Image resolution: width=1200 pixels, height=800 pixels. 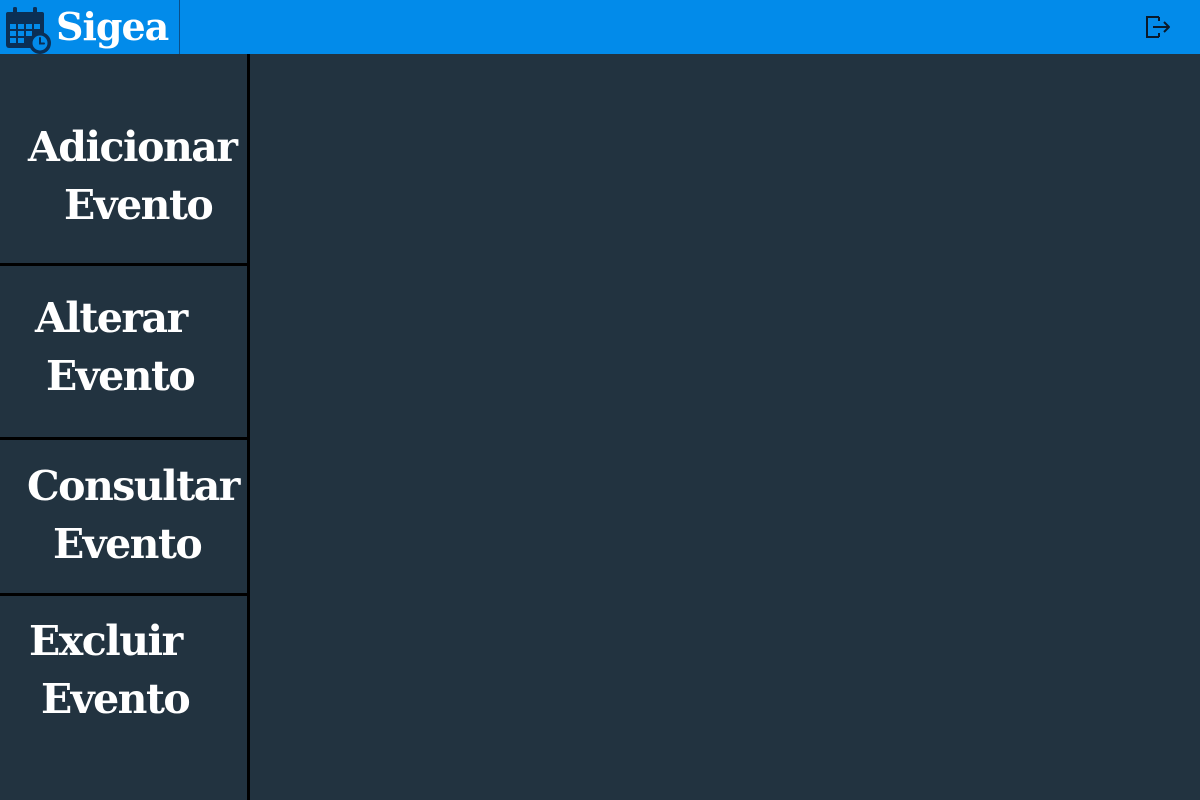 I want to click on calendar-clock-icon, so click(x=28, y=30).